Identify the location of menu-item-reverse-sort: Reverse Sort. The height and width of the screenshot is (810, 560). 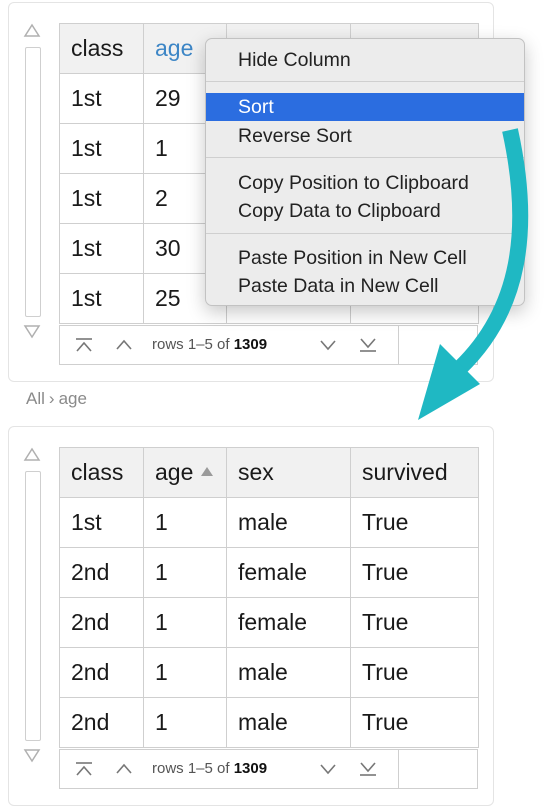
(365, 136).